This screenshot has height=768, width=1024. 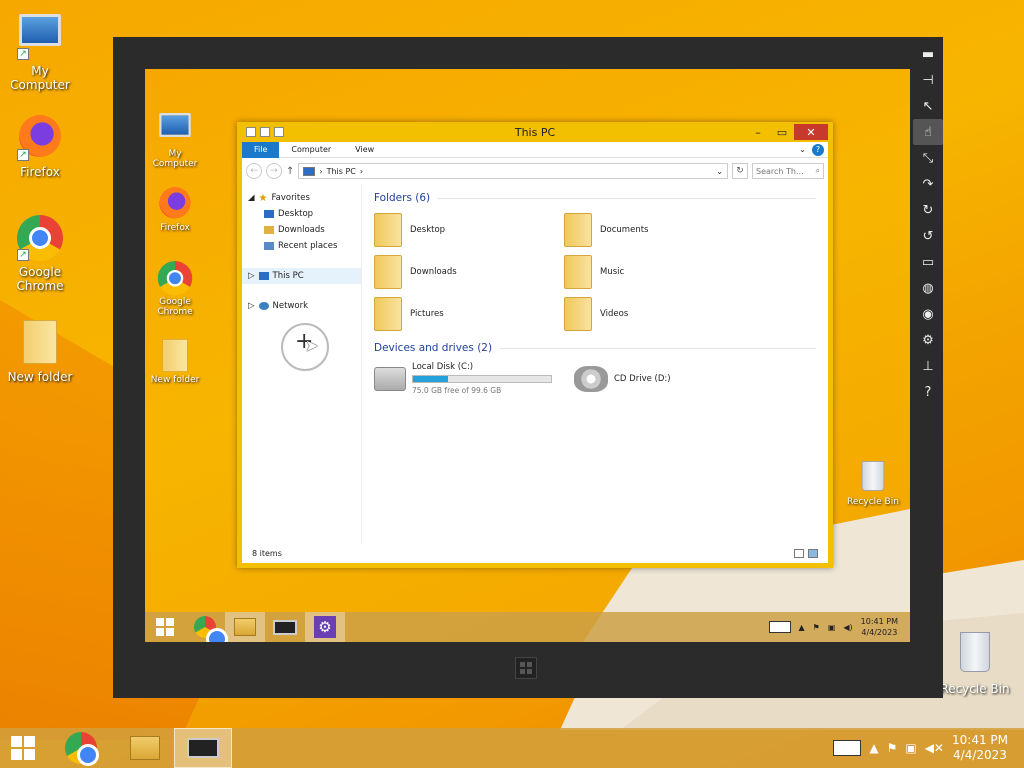 What do you see at coordinates (254, 171) in the screenshot?
I see `back-button: ←` at bounding box center [254, 171].